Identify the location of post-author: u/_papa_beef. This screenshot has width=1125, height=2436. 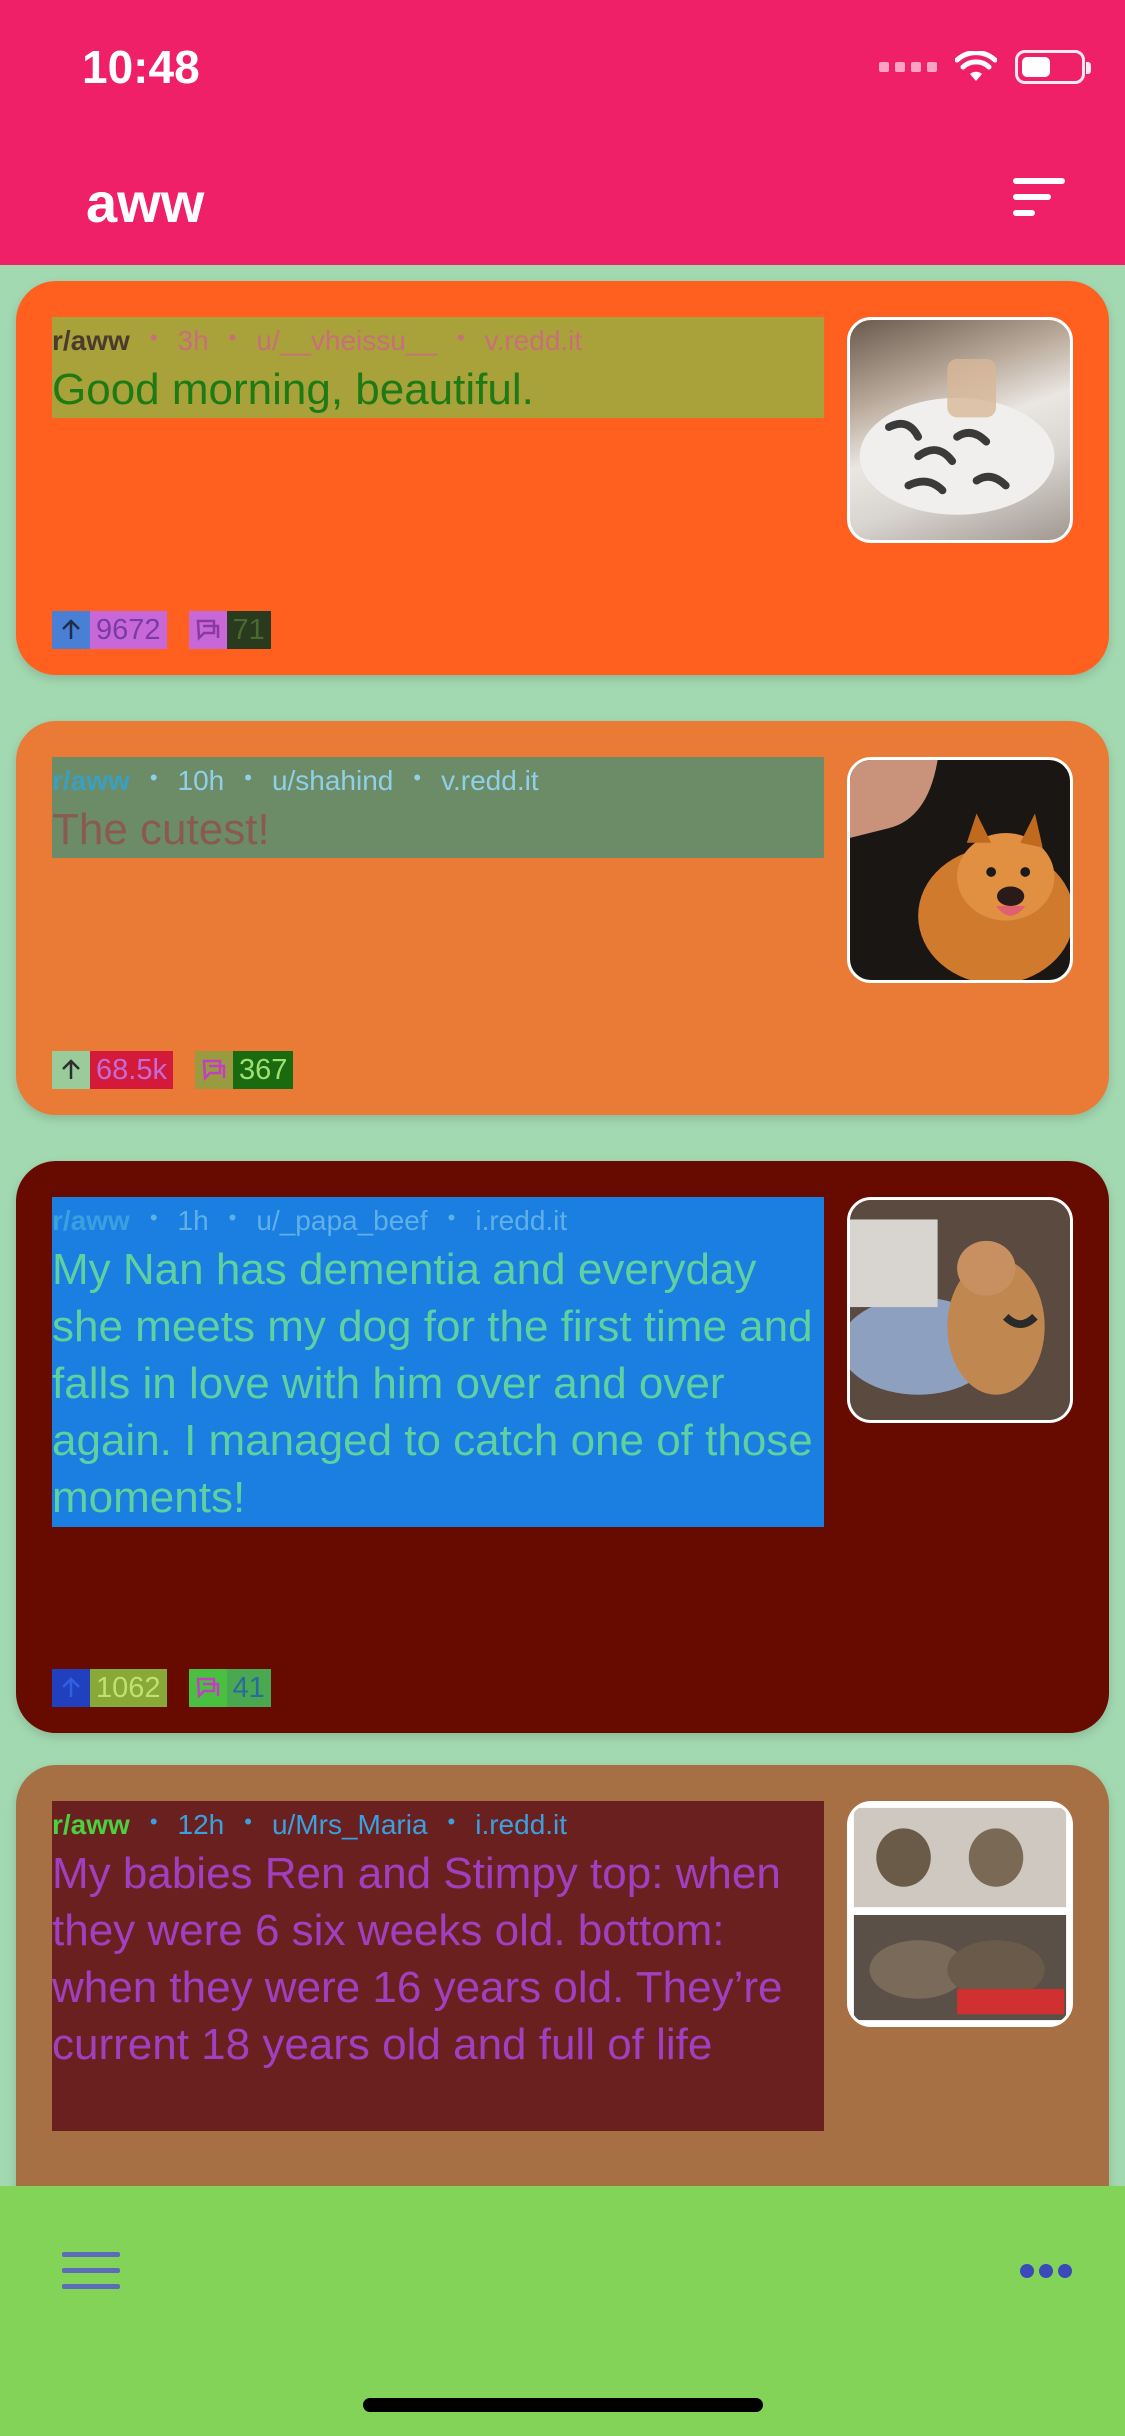
(341, 1221).